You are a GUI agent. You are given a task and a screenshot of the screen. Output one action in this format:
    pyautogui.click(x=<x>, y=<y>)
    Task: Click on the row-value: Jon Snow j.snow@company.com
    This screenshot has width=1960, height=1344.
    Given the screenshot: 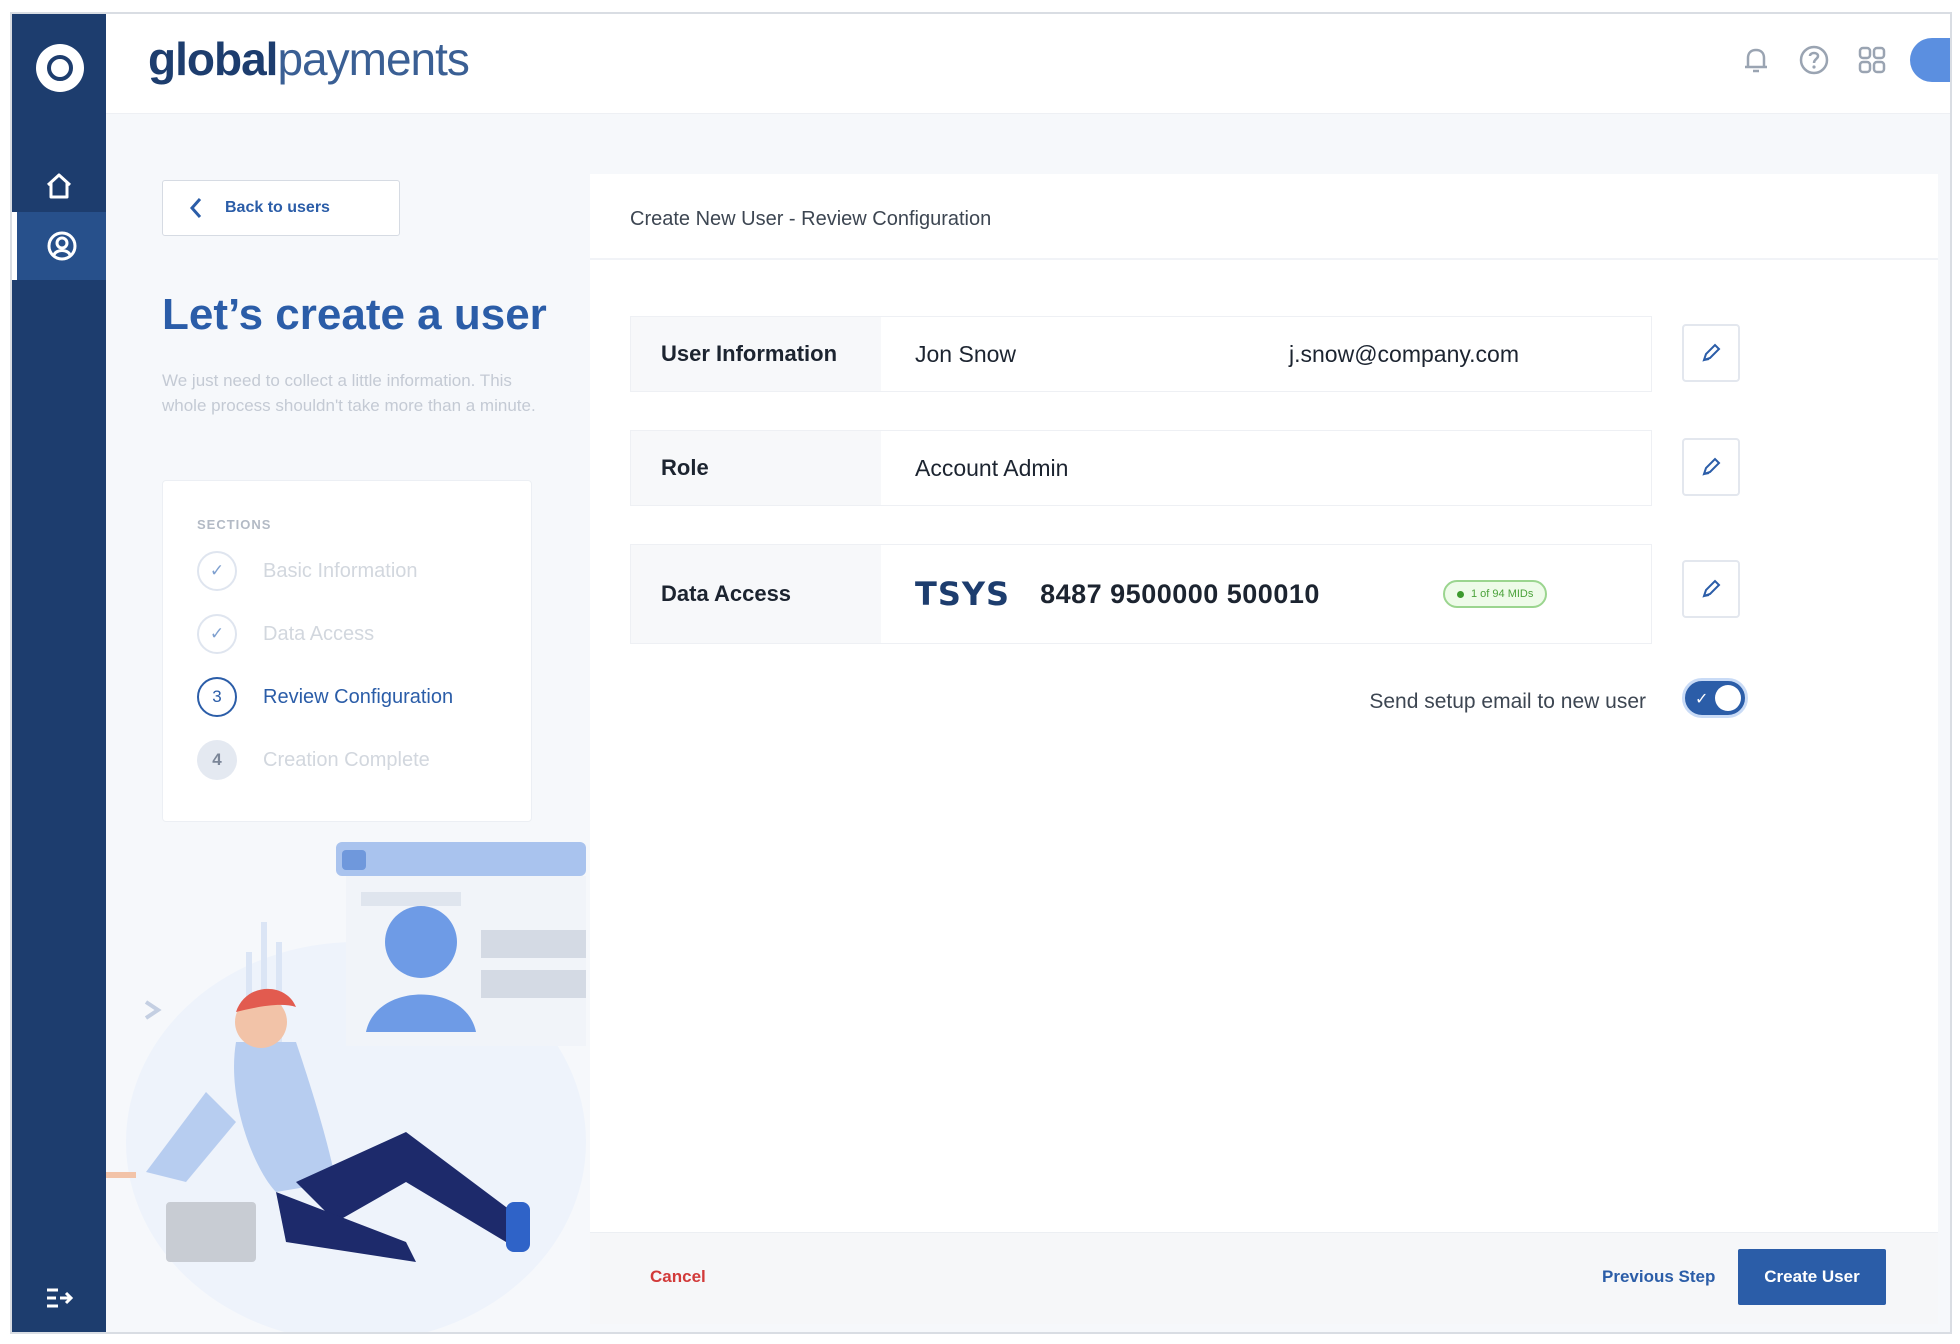 What is the action you would take?
    pyautogui.click(x=1266, y=354)
    